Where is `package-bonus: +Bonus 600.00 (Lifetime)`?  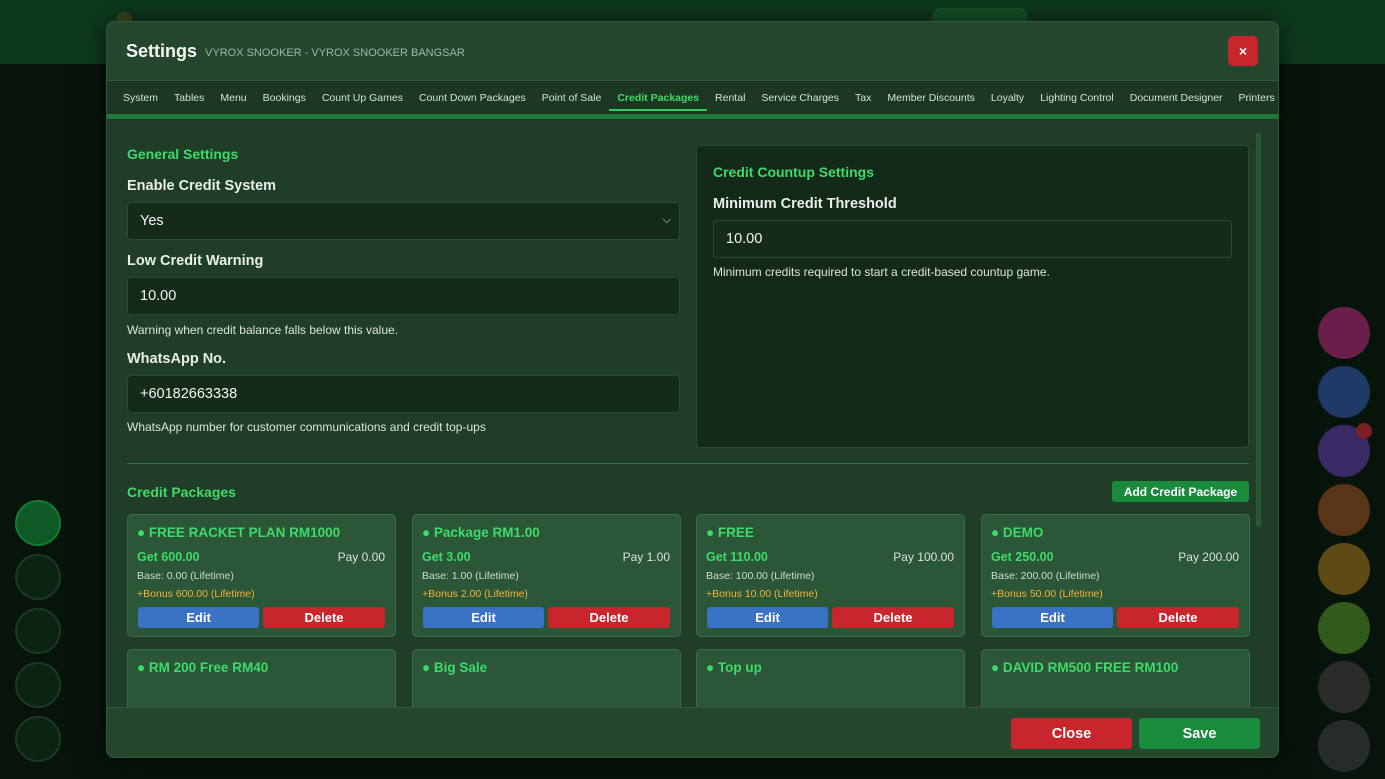
package-bonus: +Bonus 600.00 (Lifetime) is located at coordinates (196, 594).